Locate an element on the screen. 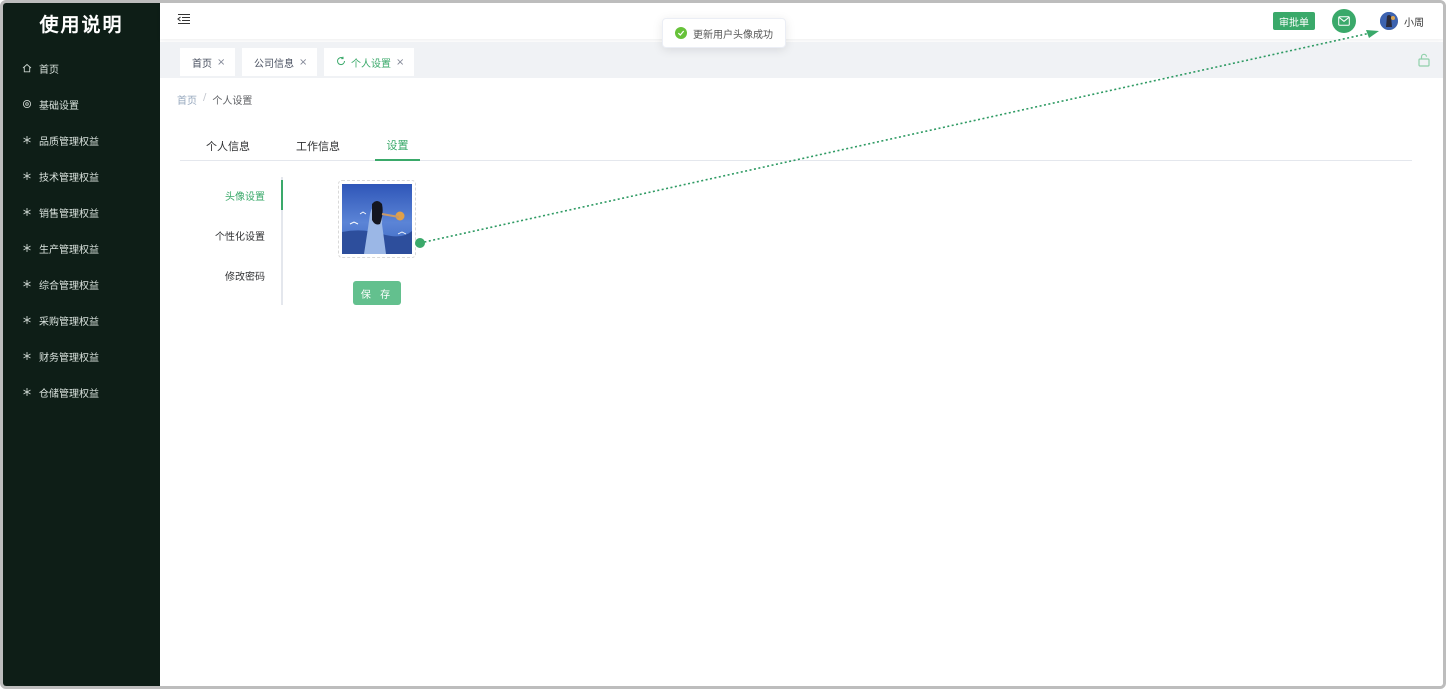 This screenshot has height=689, width=1446. tag-label: 首页 is located at coordinates (202, 64).